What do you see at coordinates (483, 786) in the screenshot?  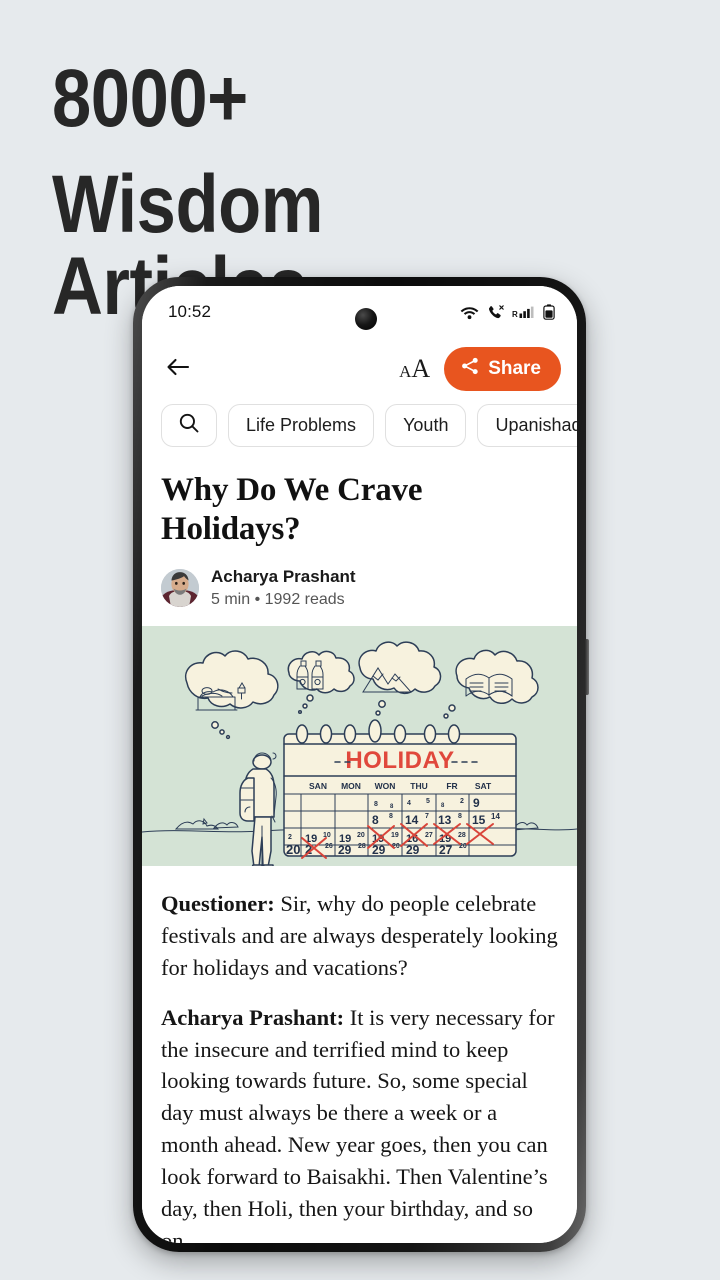 I see `svg-text: SAT` at bounding box center [483, 786].